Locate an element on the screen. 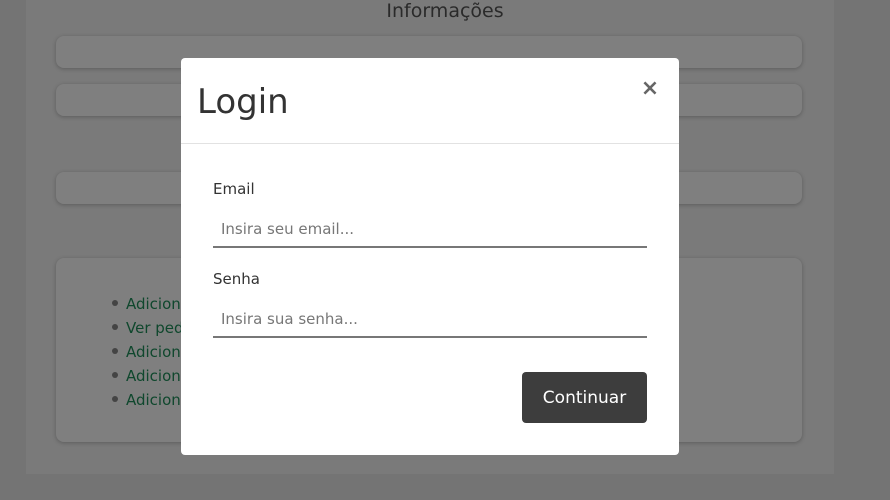 The height and width of the screenshot is (500, 890). email-field is located at coordinates (430, 230).